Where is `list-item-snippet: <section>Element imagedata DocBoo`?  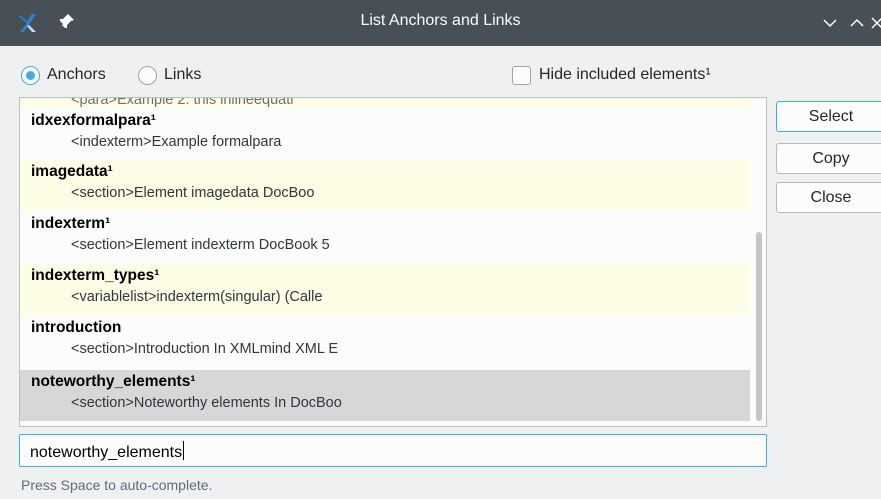 list-item-snippet: <section>Element imagedata DocBoo is located at coordinates (193, 193).